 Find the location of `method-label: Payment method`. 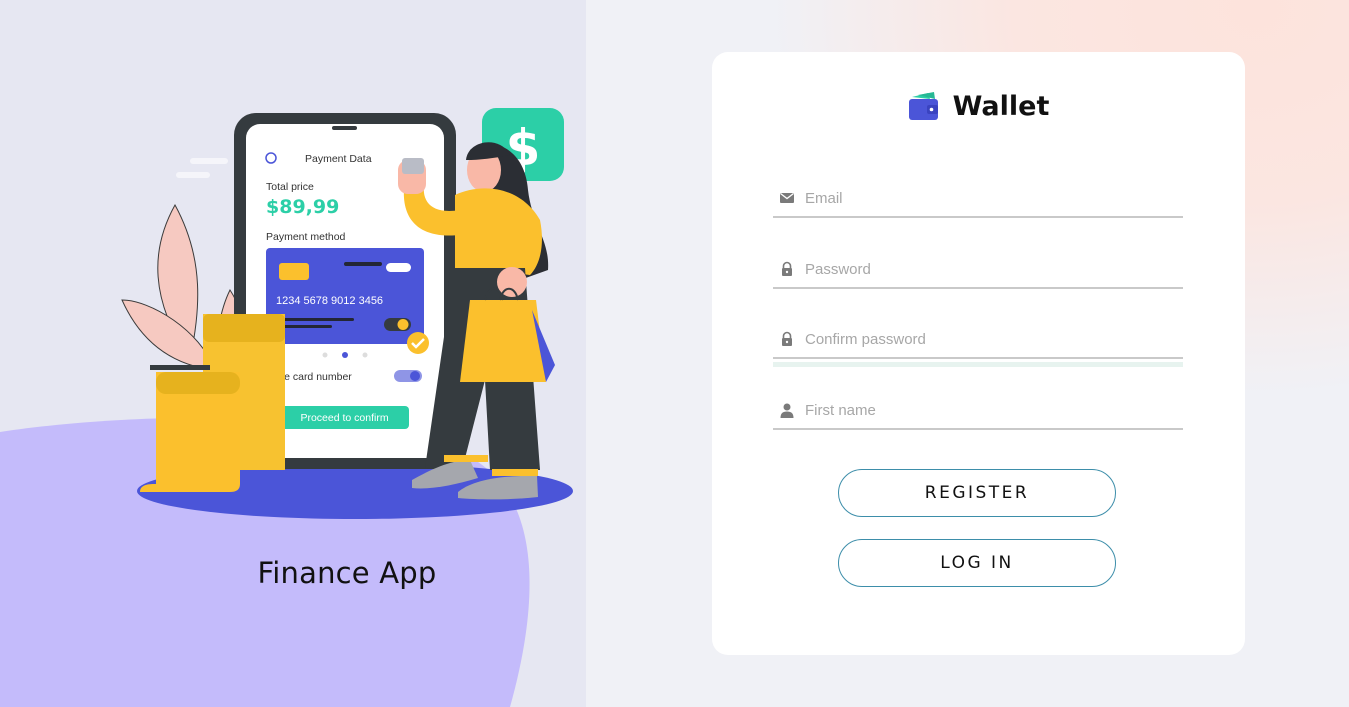

method-label: Payment method is located at coordinates (306, 237).